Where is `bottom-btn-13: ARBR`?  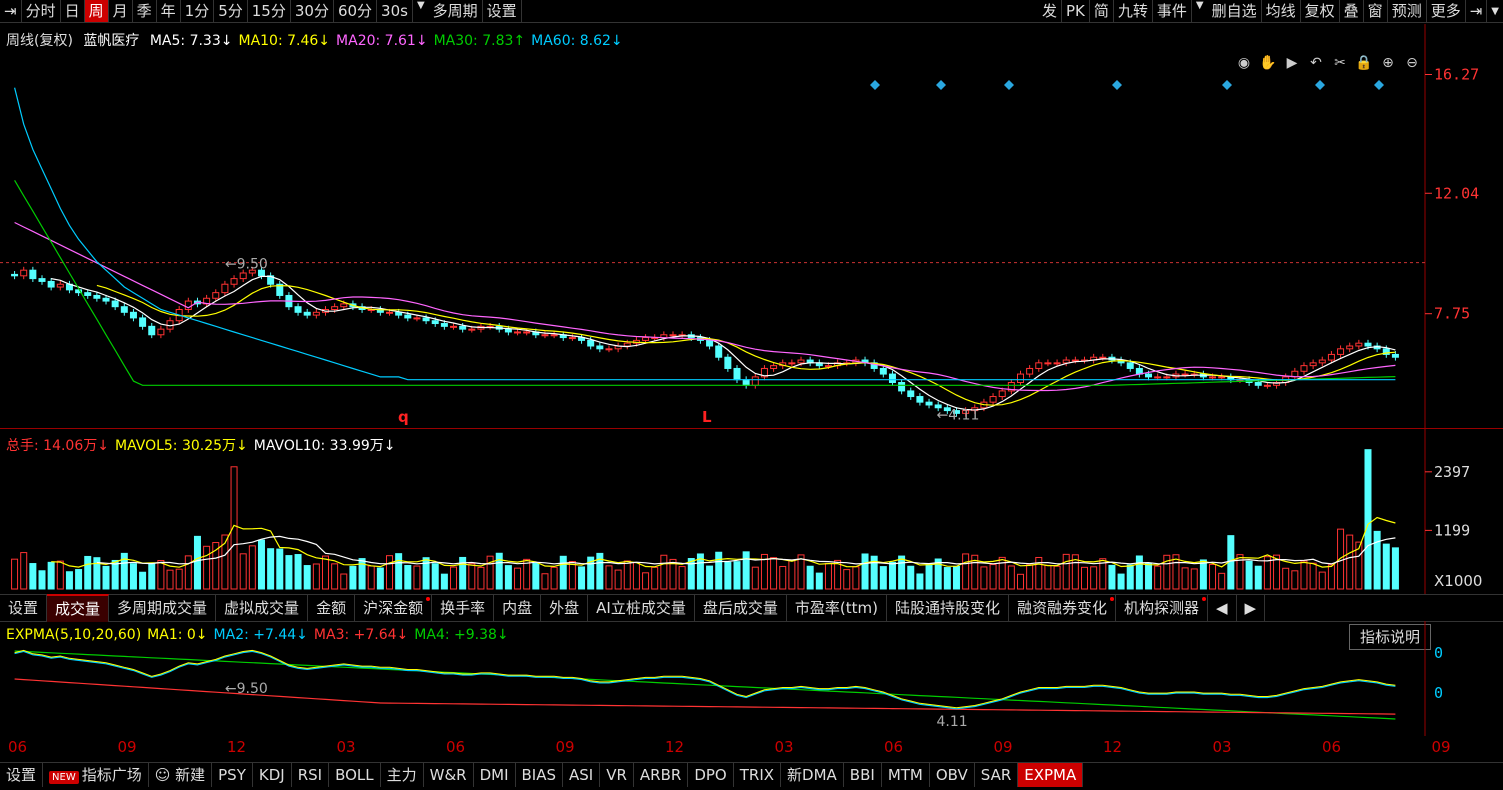 bottom-btn-13: ARBR is located at coordinates (661, 775).